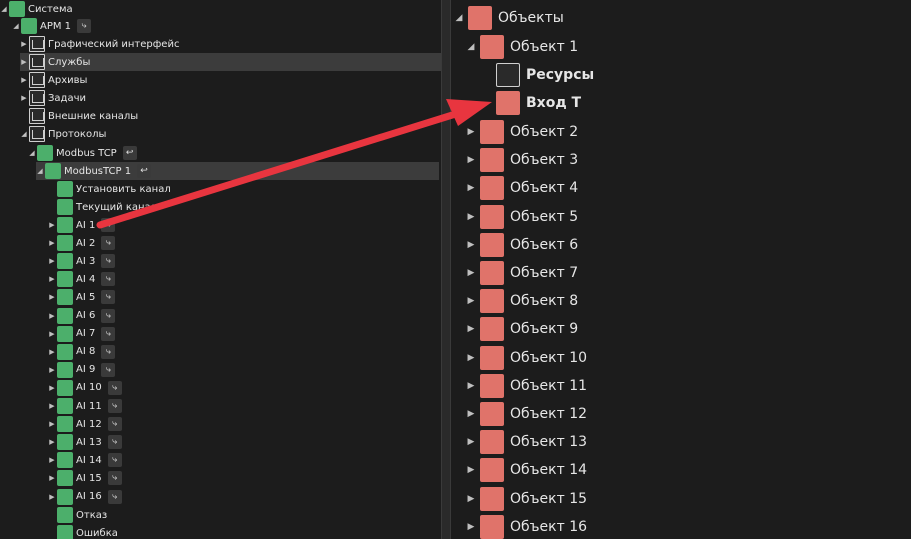 The height and width of the screenshot is (539, 911). What do you see at coordinates (521, 329) in the screenshot?
I see `tree-node-object: ▶ Объект 9` at bounding box center [521, 329].